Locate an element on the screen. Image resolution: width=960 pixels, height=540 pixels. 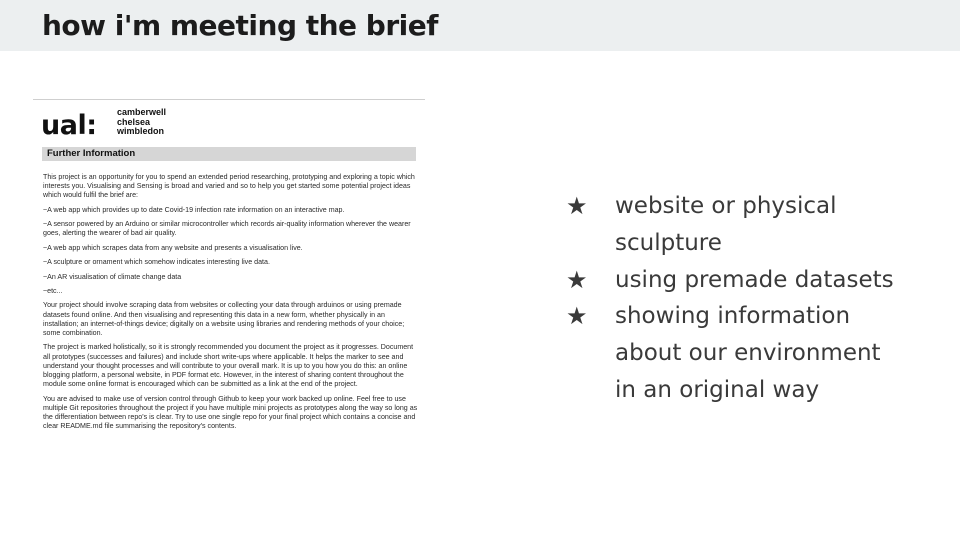
bullet-item: ★ website or physical sculpture is located at coordinates (746, 225).